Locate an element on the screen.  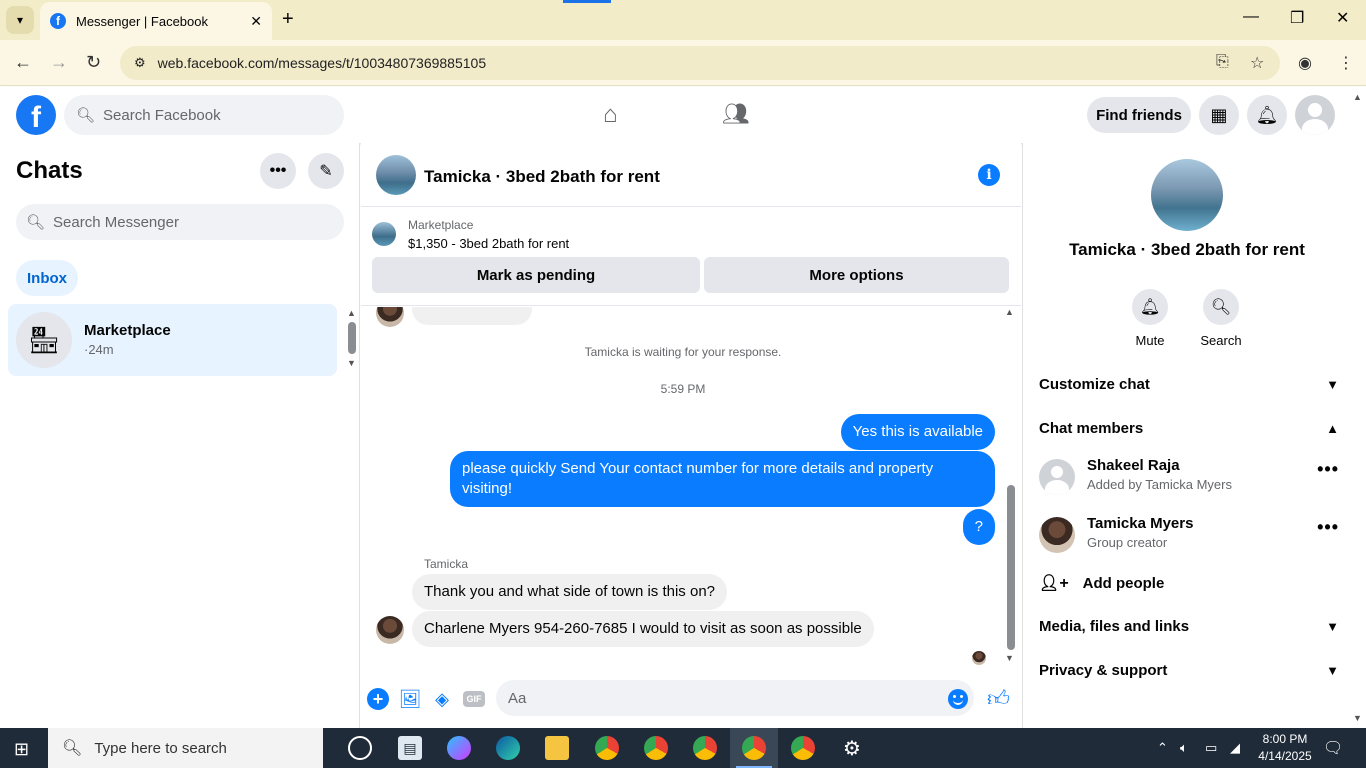
volume-icon: 🔈︎ is located at coordinates (1184, 748).